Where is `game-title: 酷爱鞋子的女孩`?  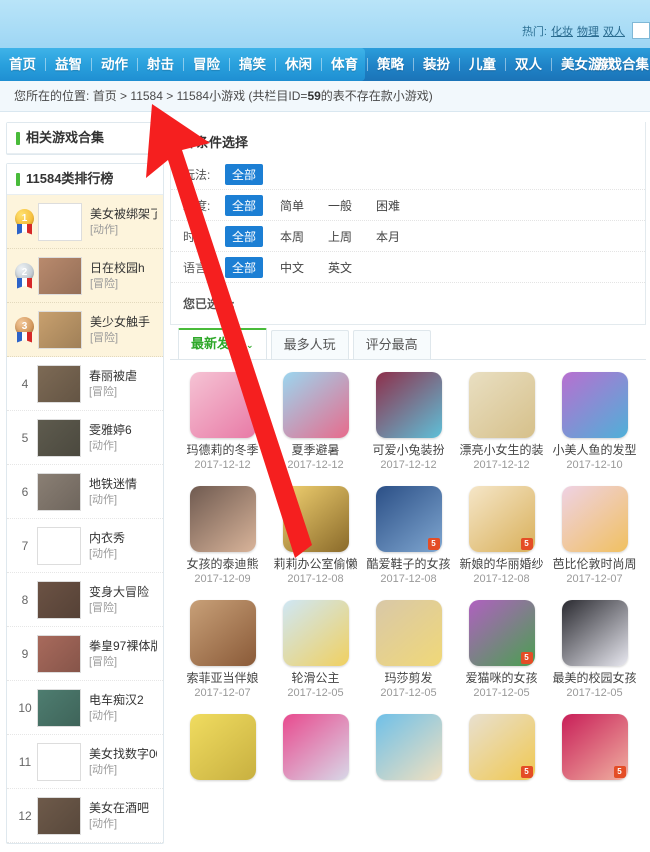
game-title: 酷爱鞋子的女孩 is located at coordinates (408, 564).